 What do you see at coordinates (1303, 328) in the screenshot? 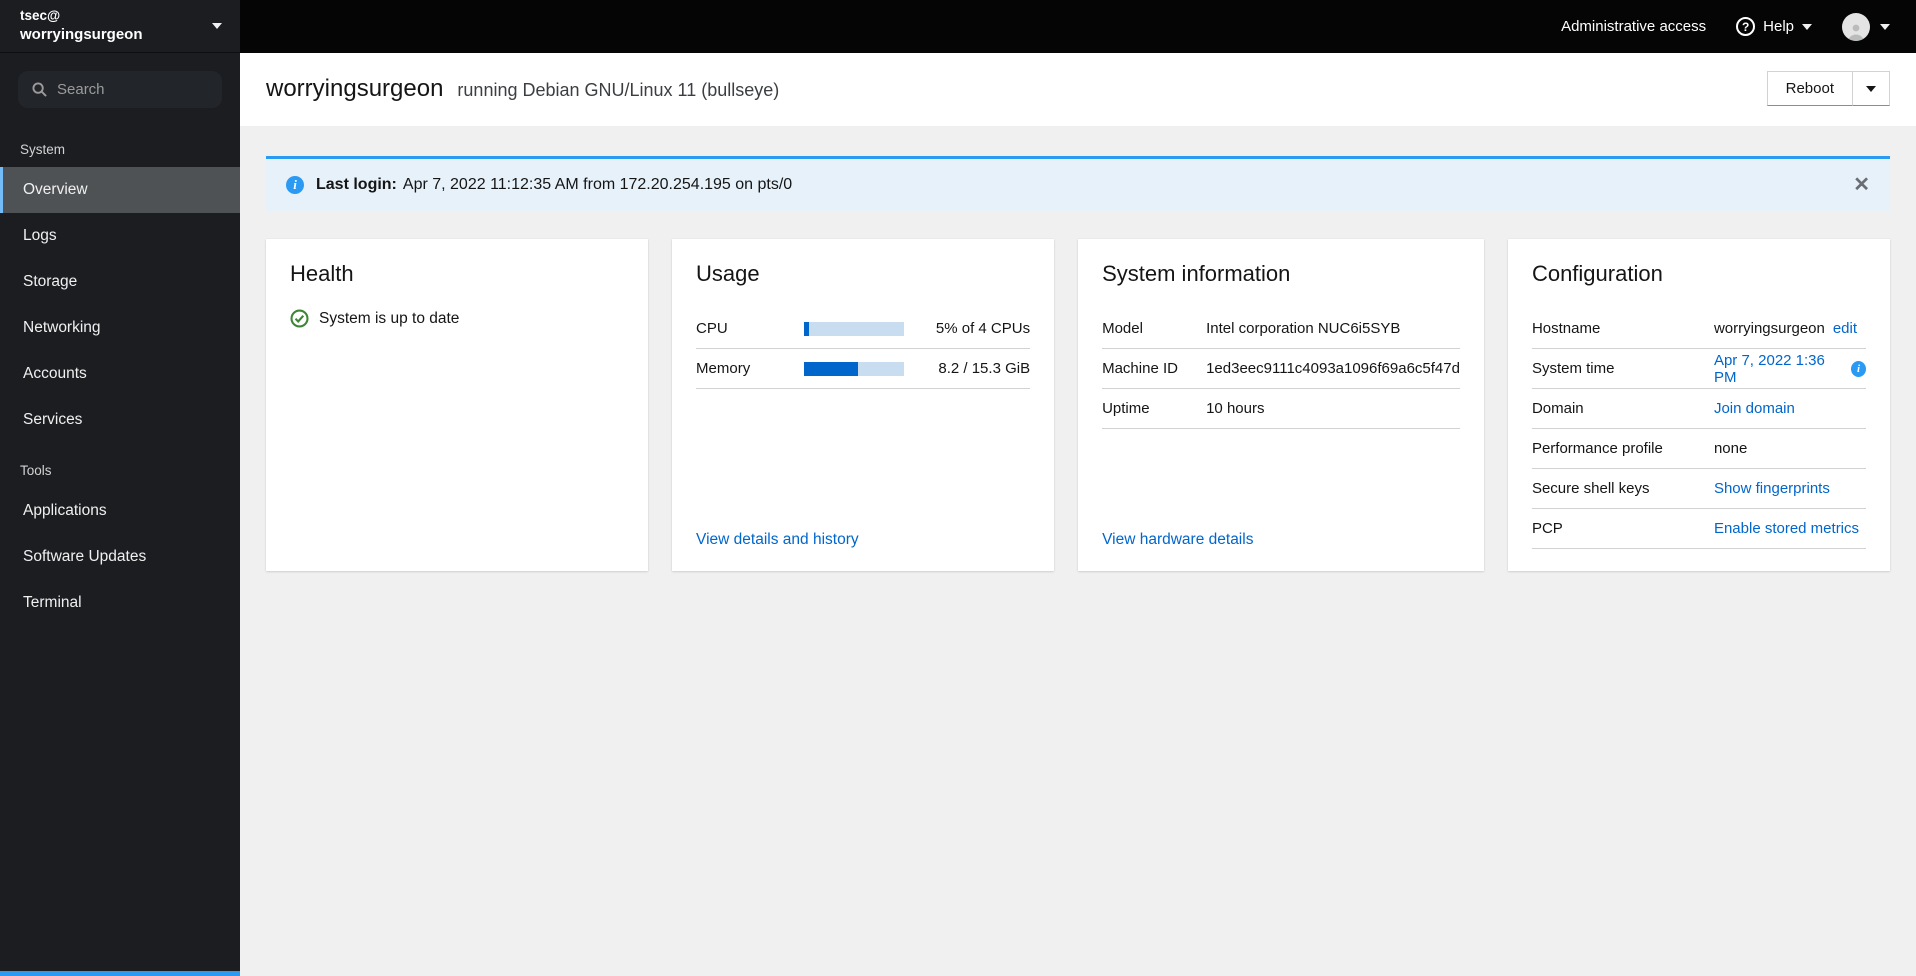
I see `sysinfo-value: Intel corporation NUC6i5SYB` at bounding box center [1303, 328].